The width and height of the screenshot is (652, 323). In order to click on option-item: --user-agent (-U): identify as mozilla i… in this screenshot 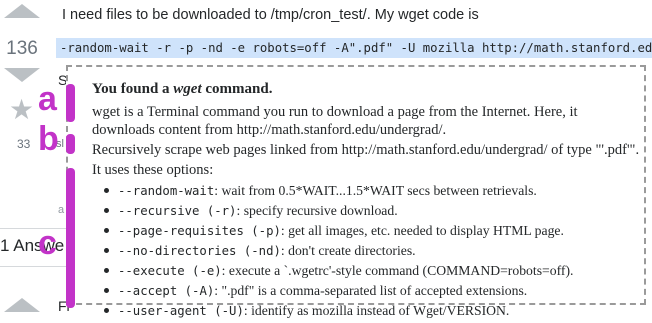, I will do `click(338, 311)`.